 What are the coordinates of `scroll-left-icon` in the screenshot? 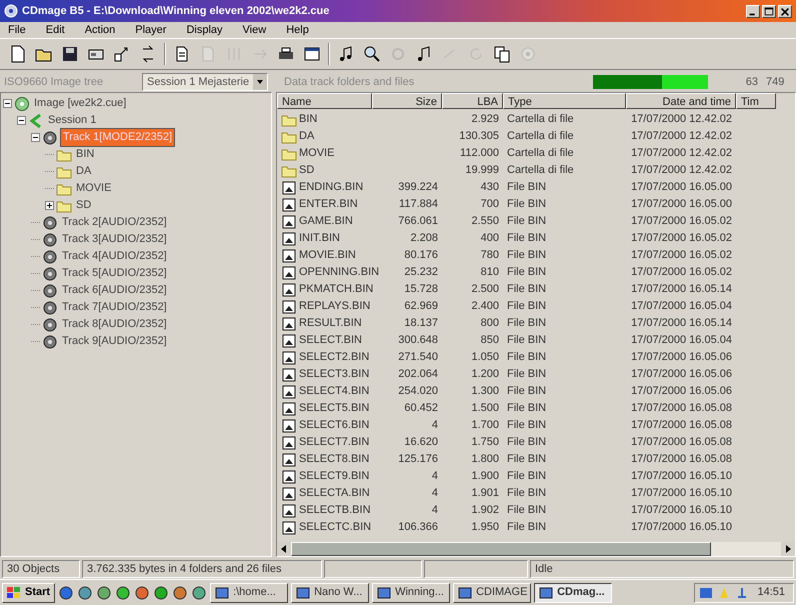 It's located at (284, 549).